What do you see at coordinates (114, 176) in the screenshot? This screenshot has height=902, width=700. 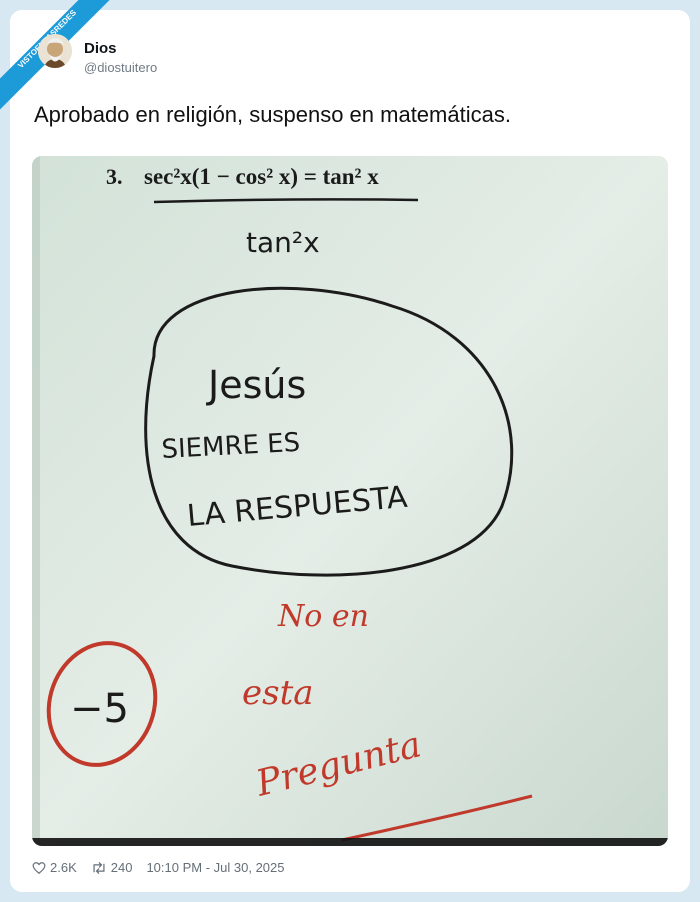 I see `problem-number: 3.` at bounding box center [114, 176].